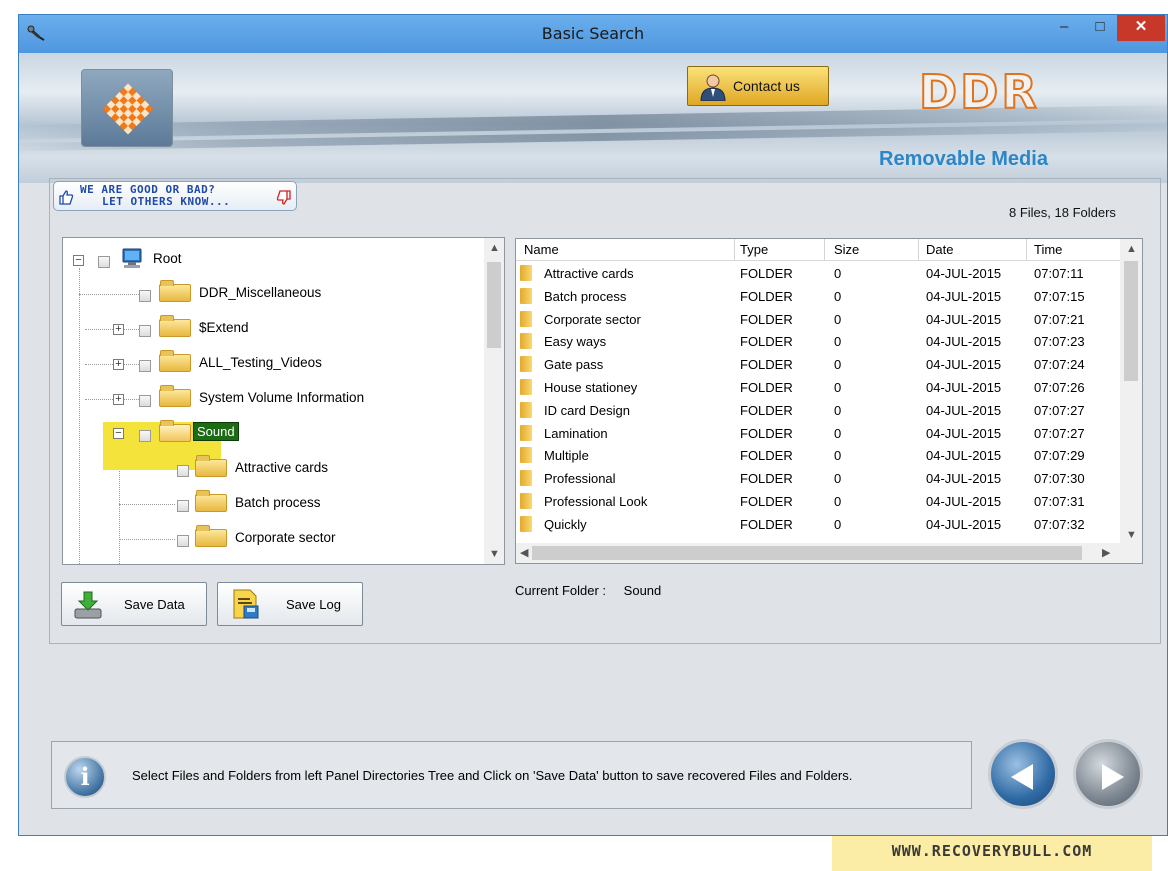  What do you see at coordinates (593, 118) in the screenshot?
I see `header-banner: Contact us DDR Removable Media` at bounding box center [593, 118].